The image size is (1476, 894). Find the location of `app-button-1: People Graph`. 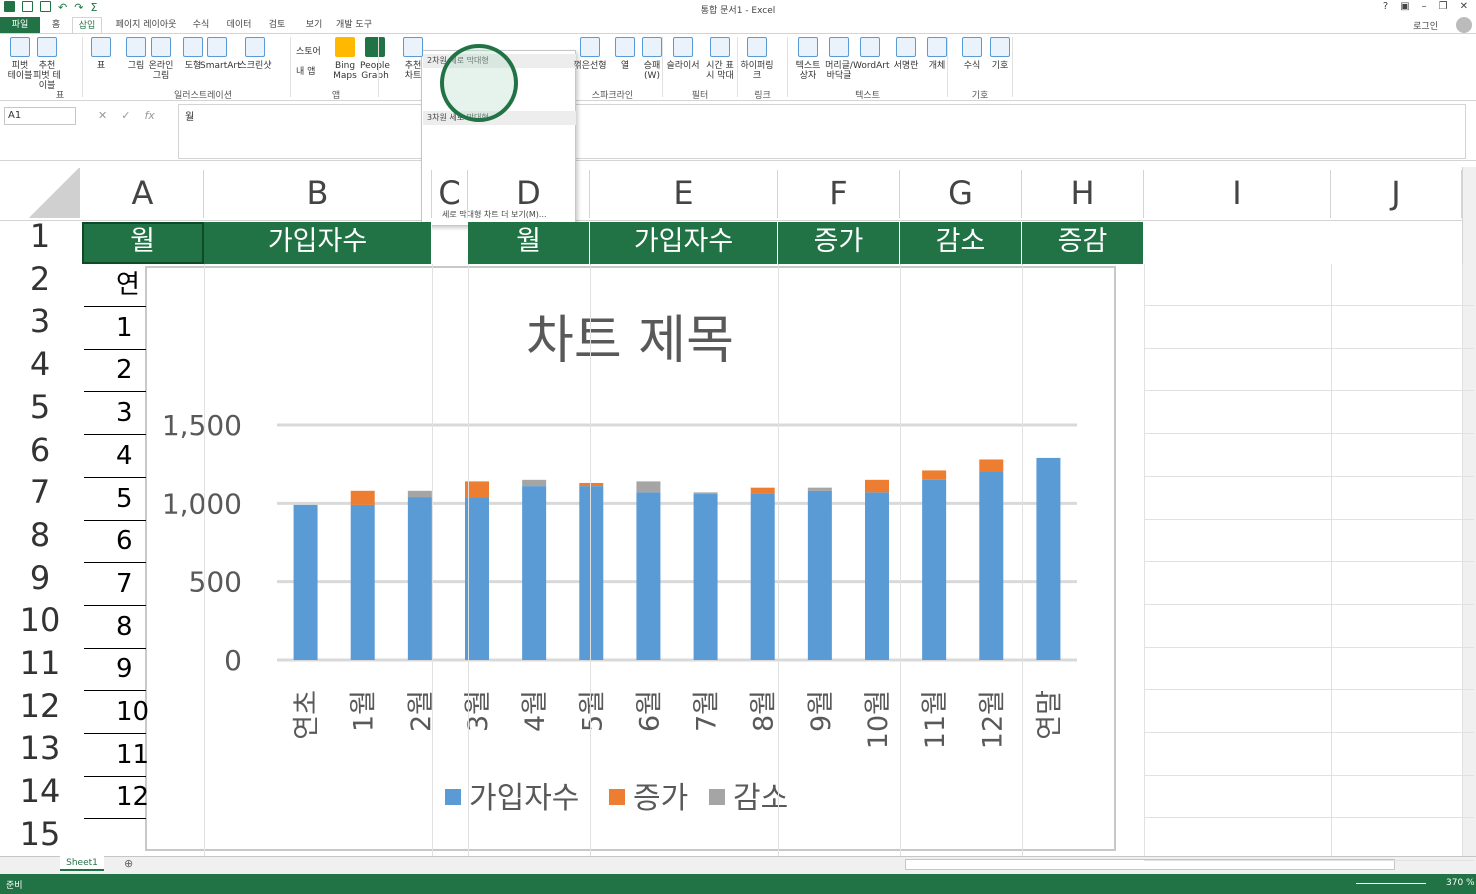

app-button-1: People Graph is located at coordinates (375, 59).